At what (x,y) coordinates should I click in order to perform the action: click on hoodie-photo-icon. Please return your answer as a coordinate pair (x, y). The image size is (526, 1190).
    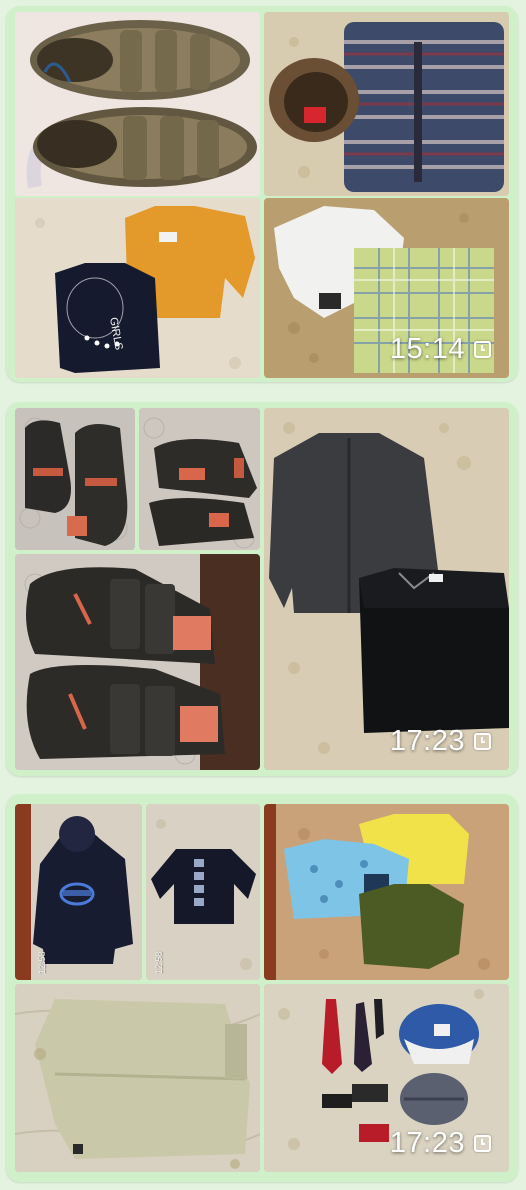
    Looking at the image, I should click on (78, 892).